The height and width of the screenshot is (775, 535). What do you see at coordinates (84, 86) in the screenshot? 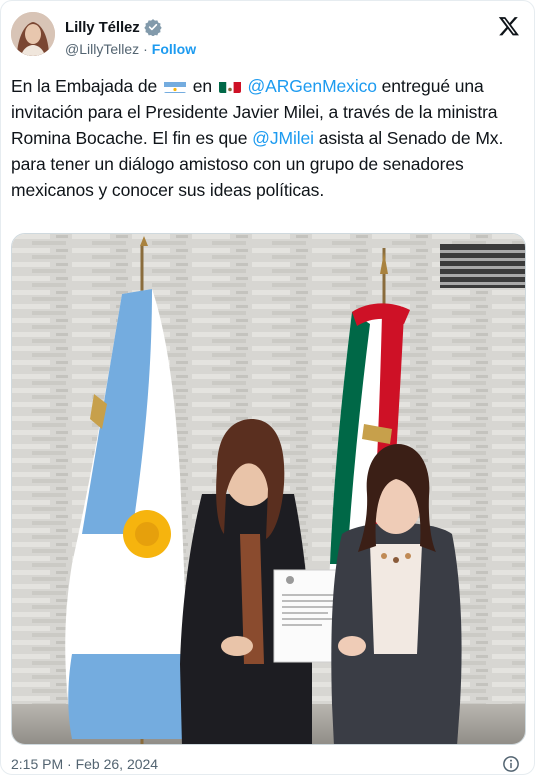
I see `tweet-text-part: En la Embajada de` at bounding box center [84, 86].